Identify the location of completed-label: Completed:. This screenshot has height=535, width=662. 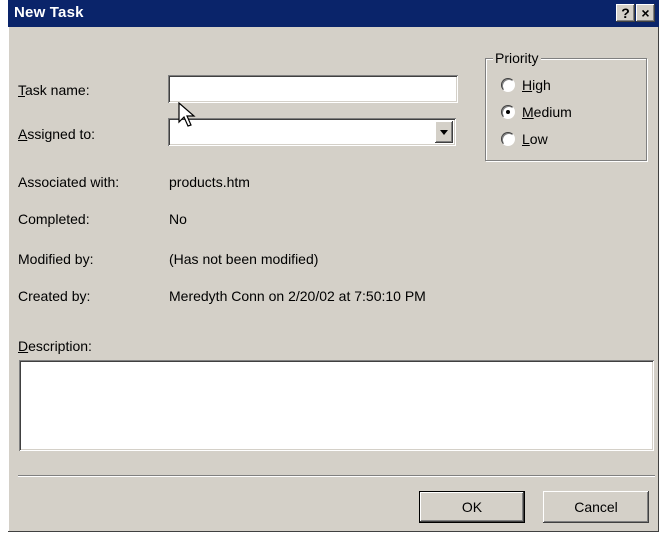
(54, 219).